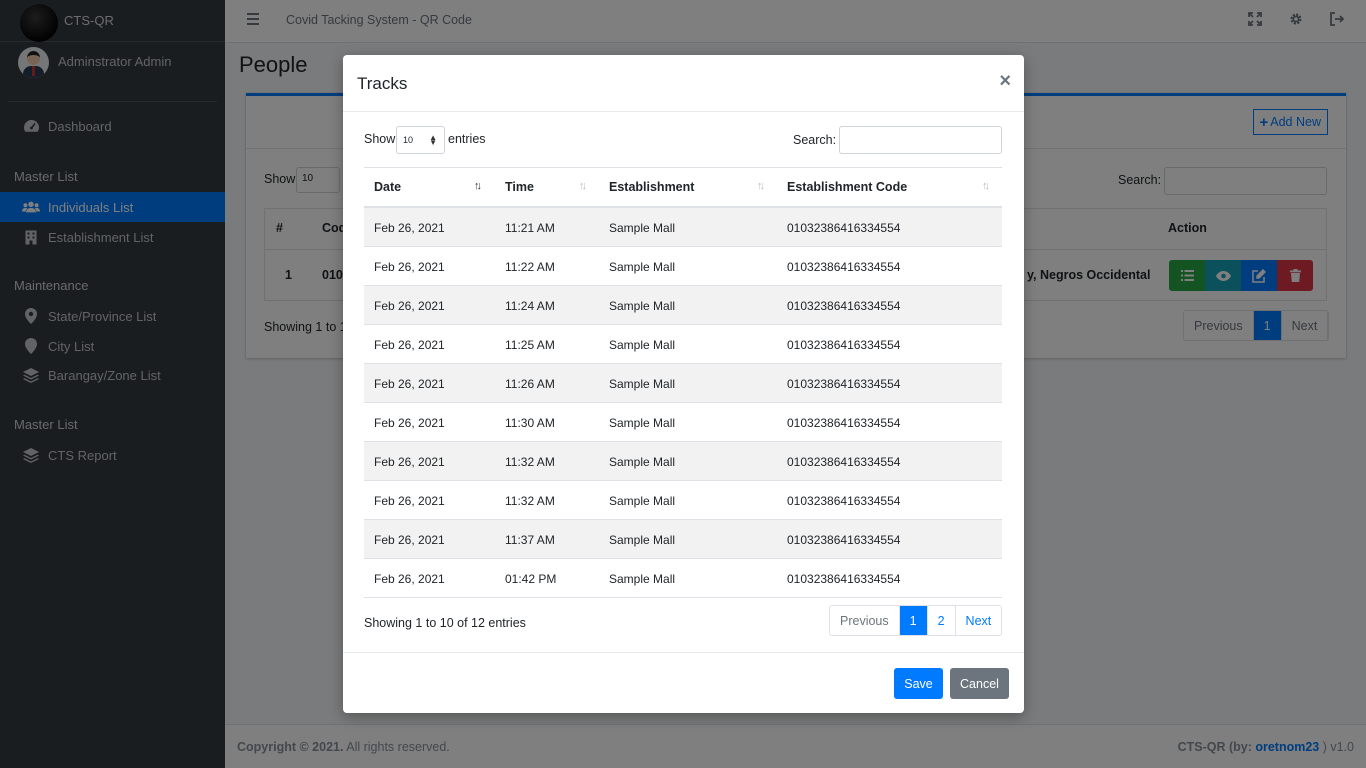 This screenshot has height=768, width=1366. I want to click on cell-time: 11:37 AM, so click(530, 540).